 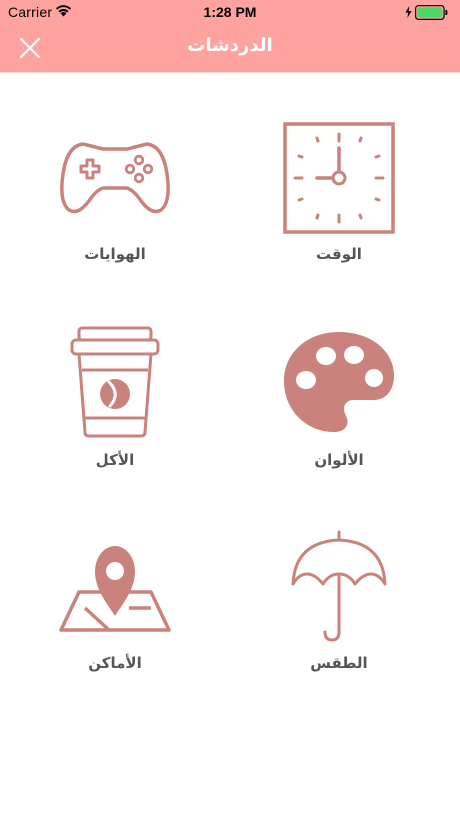 I want to click on status-bar: Carrier 1:28 PM, so click(x=230, y=12).